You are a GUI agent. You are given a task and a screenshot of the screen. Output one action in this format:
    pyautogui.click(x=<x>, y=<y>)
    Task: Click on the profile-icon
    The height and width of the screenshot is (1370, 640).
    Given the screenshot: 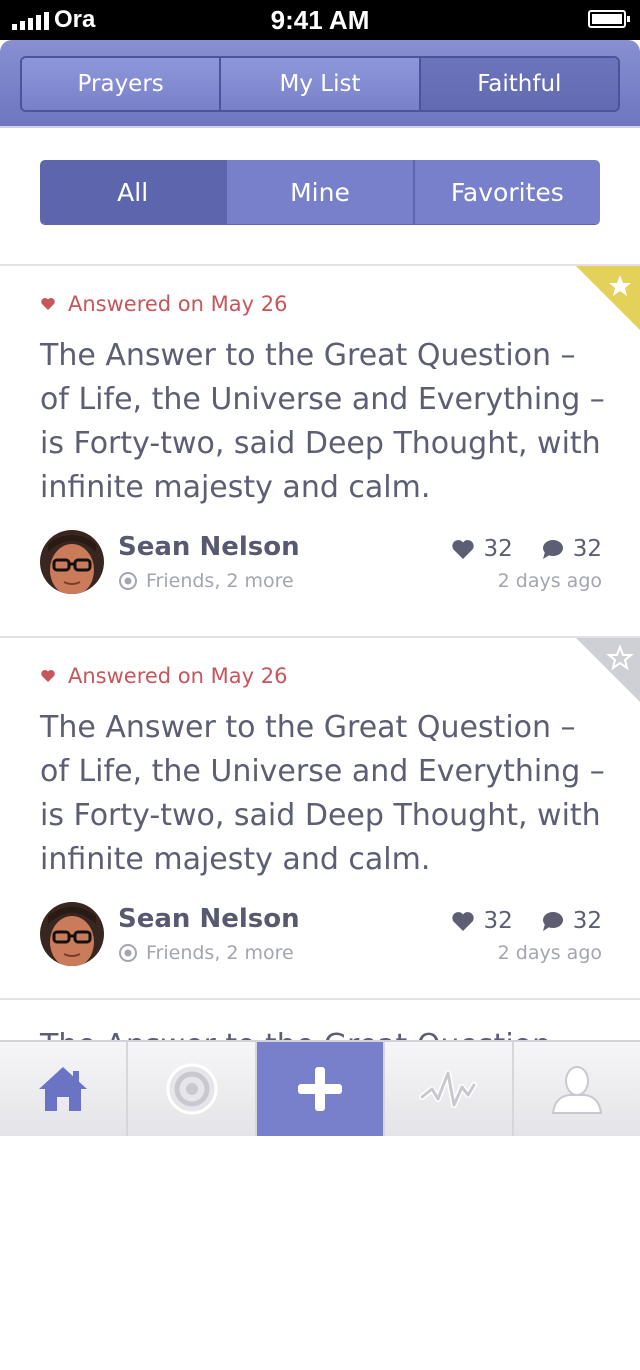 What is the action you would take?
    pyautogui.click(x=576, y=1090)
    